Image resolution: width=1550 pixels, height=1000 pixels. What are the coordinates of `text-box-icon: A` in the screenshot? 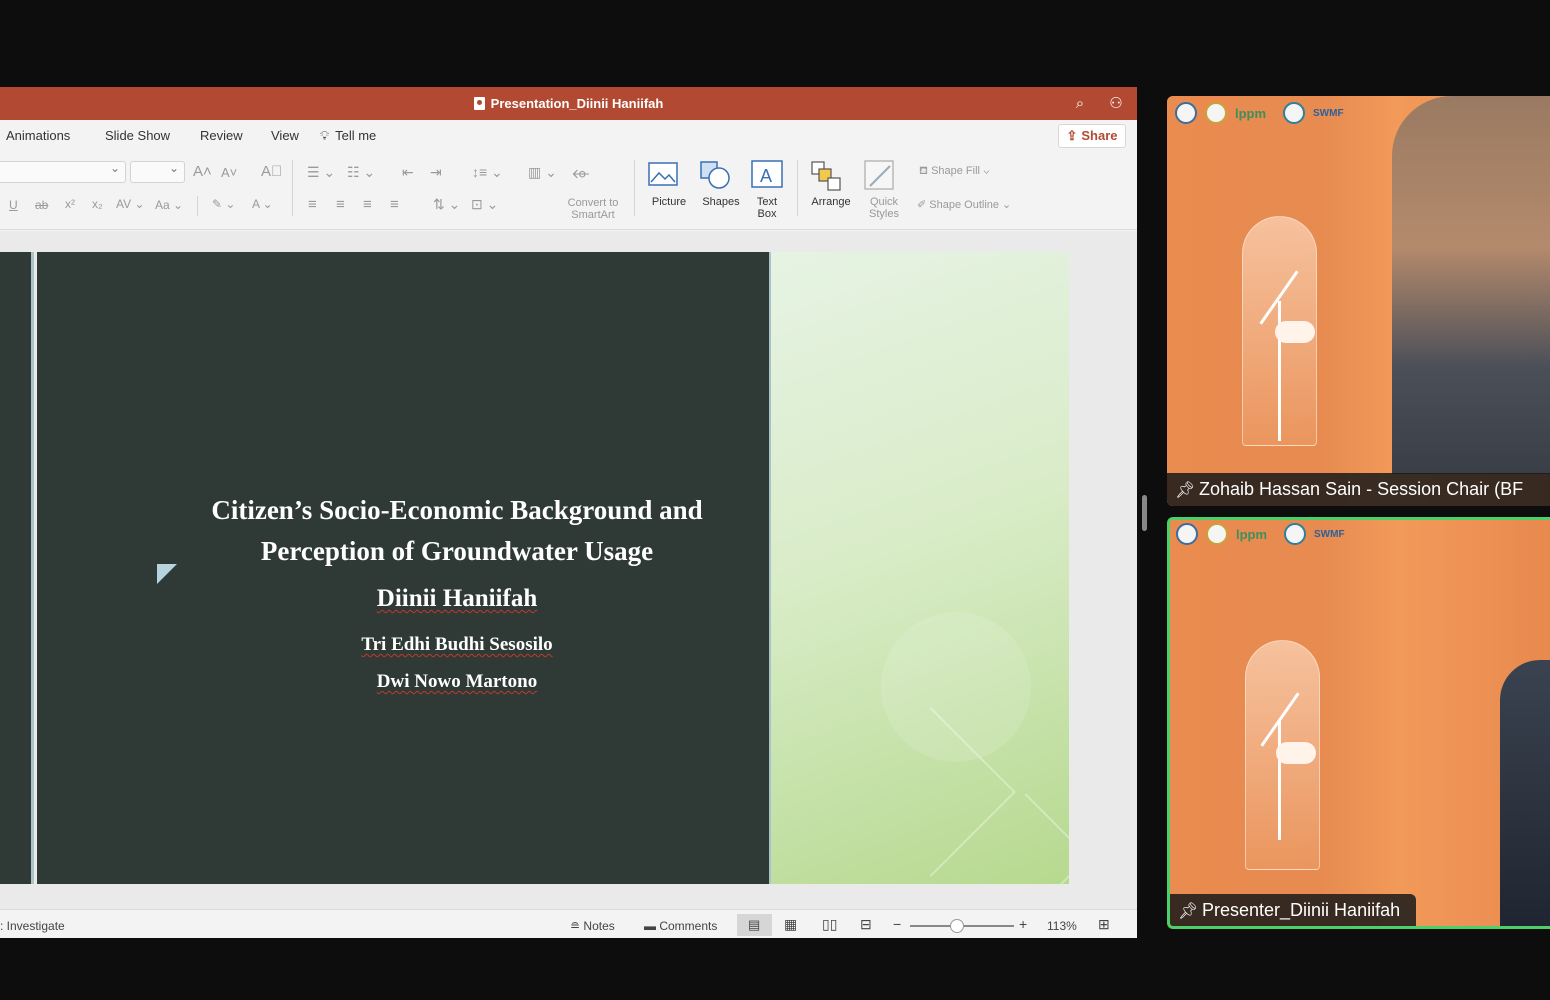 It's located at (767, 175).